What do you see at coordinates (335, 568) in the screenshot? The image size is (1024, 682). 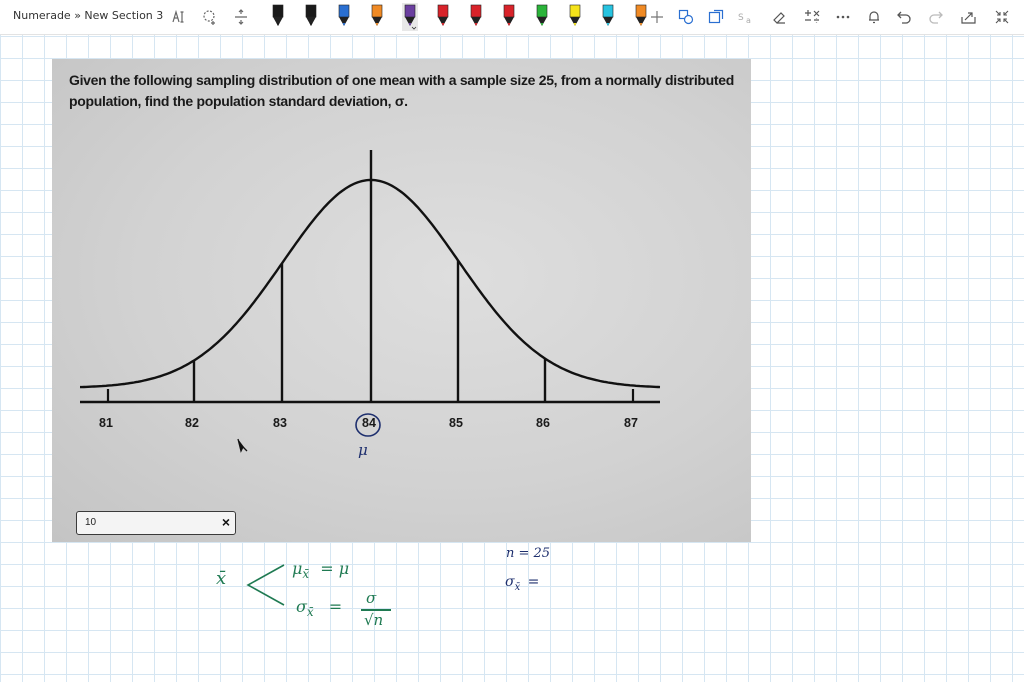 I see `mu-equals: = μ` at bounding box center [335, 568].